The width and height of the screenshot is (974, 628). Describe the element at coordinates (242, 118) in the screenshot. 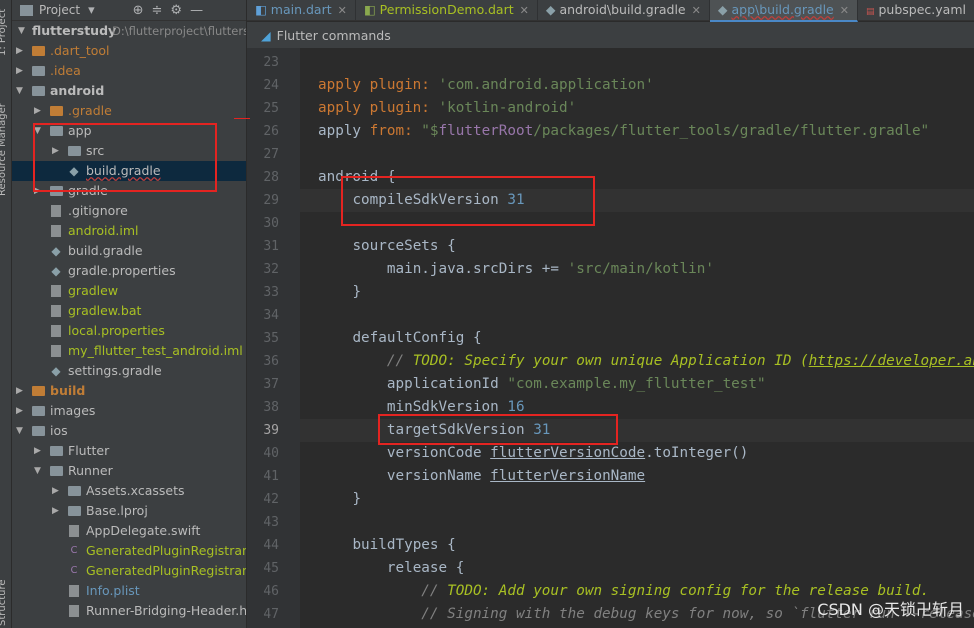

I see `annotation-line` at that location.